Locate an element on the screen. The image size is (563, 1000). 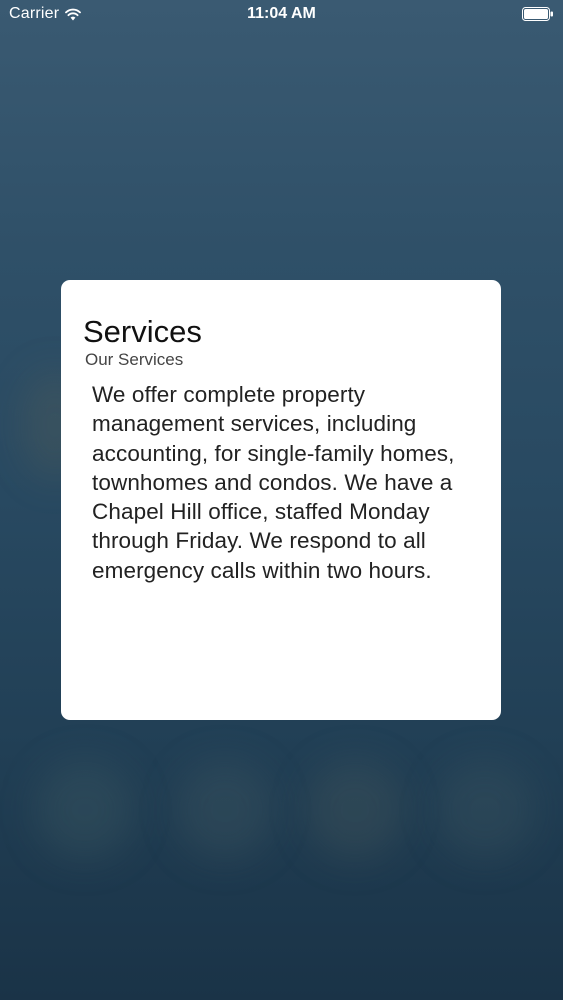
dialog-subtitle: Our Services is located at coordinates (134, 359).